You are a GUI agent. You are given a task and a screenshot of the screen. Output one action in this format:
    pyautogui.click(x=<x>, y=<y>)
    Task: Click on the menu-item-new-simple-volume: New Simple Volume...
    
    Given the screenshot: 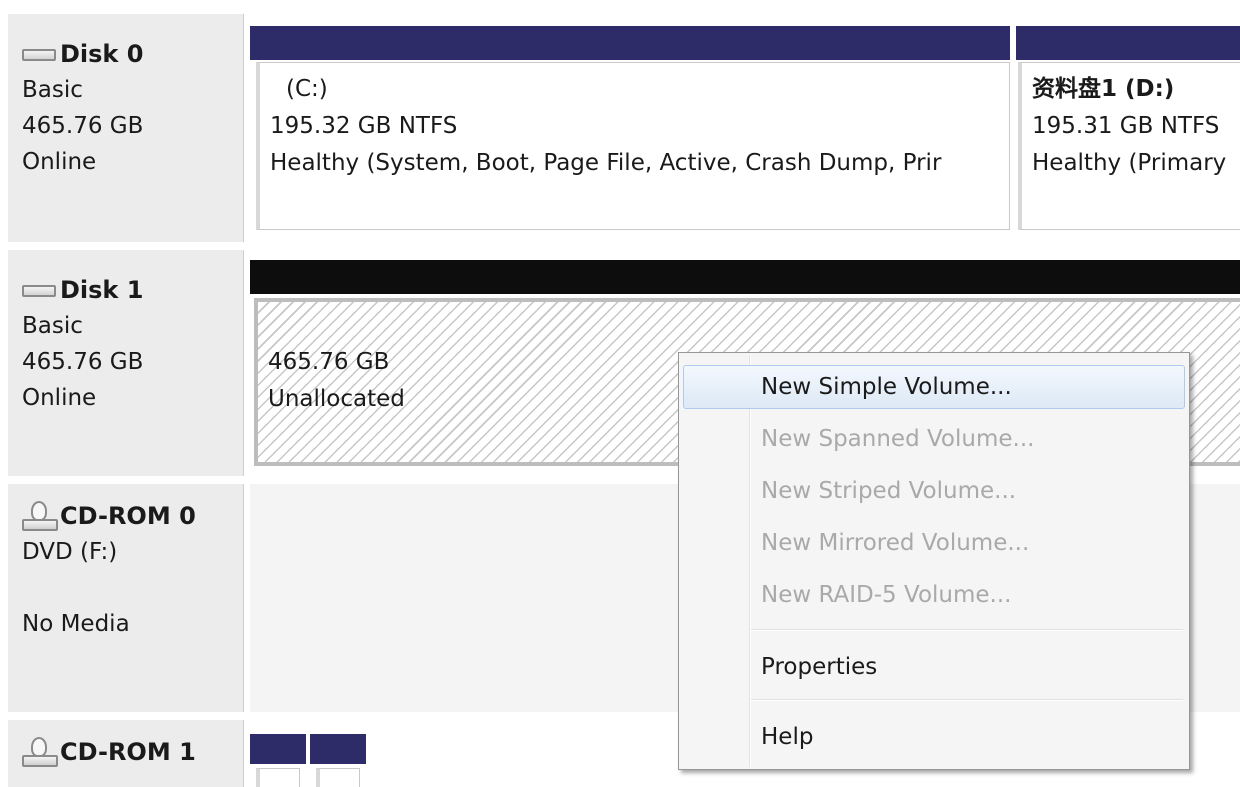 What is the action you would take?
    pyautogui.click(x=934, y=387)
    